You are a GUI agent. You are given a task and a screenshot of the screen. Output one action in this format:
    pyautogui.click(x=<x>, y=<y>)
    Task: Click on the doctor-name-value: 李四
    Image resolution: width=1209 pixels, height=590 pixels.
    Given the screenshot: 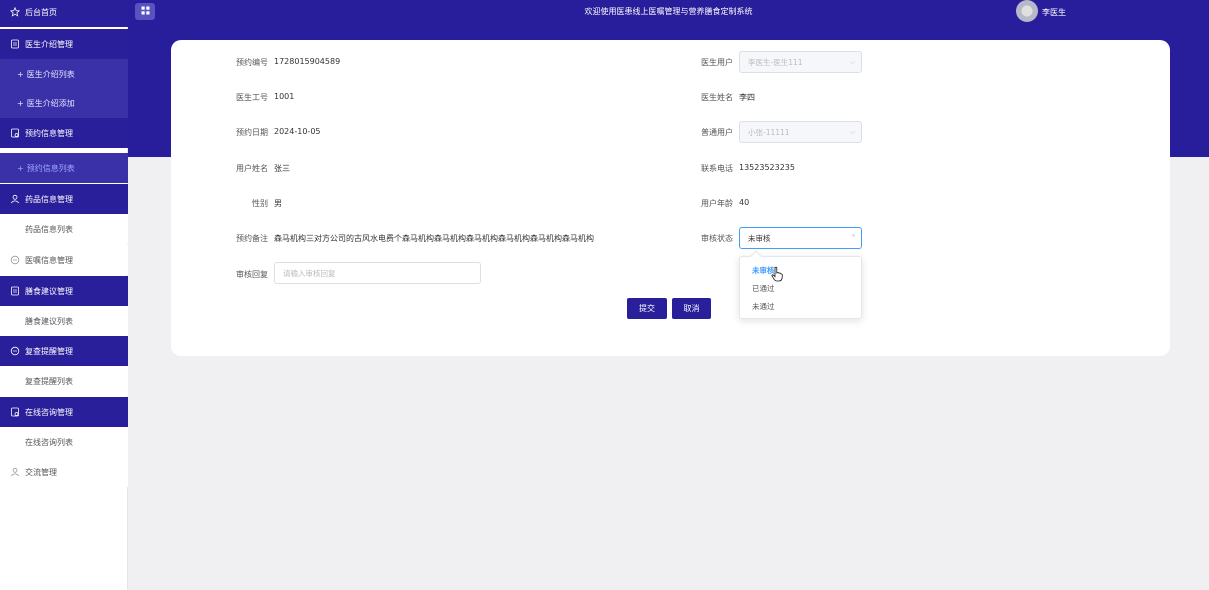 What is the action you would take?
    pyautogui.click(x=747, y=97)
    